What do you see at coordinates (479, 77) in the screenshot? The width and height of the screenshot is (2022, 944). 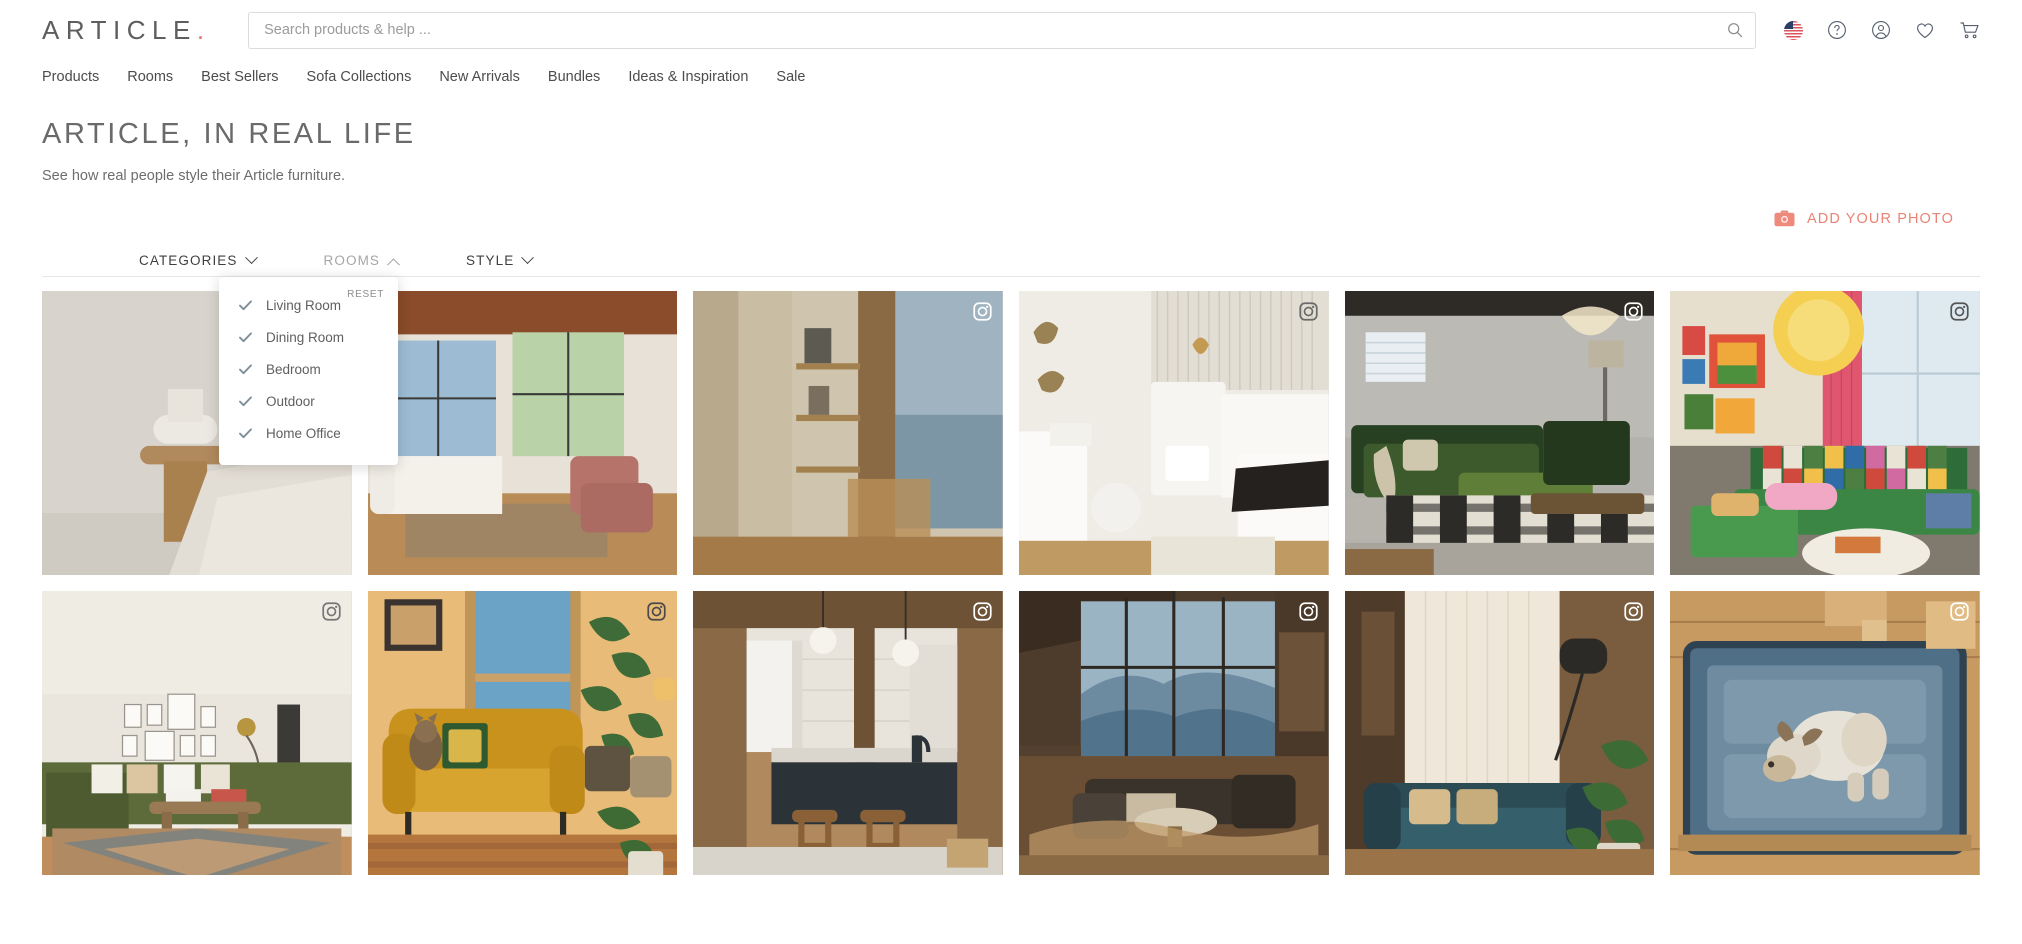 I see `nav-item-new-arrivals: New Arrivals` at bounding box center [479, 77].